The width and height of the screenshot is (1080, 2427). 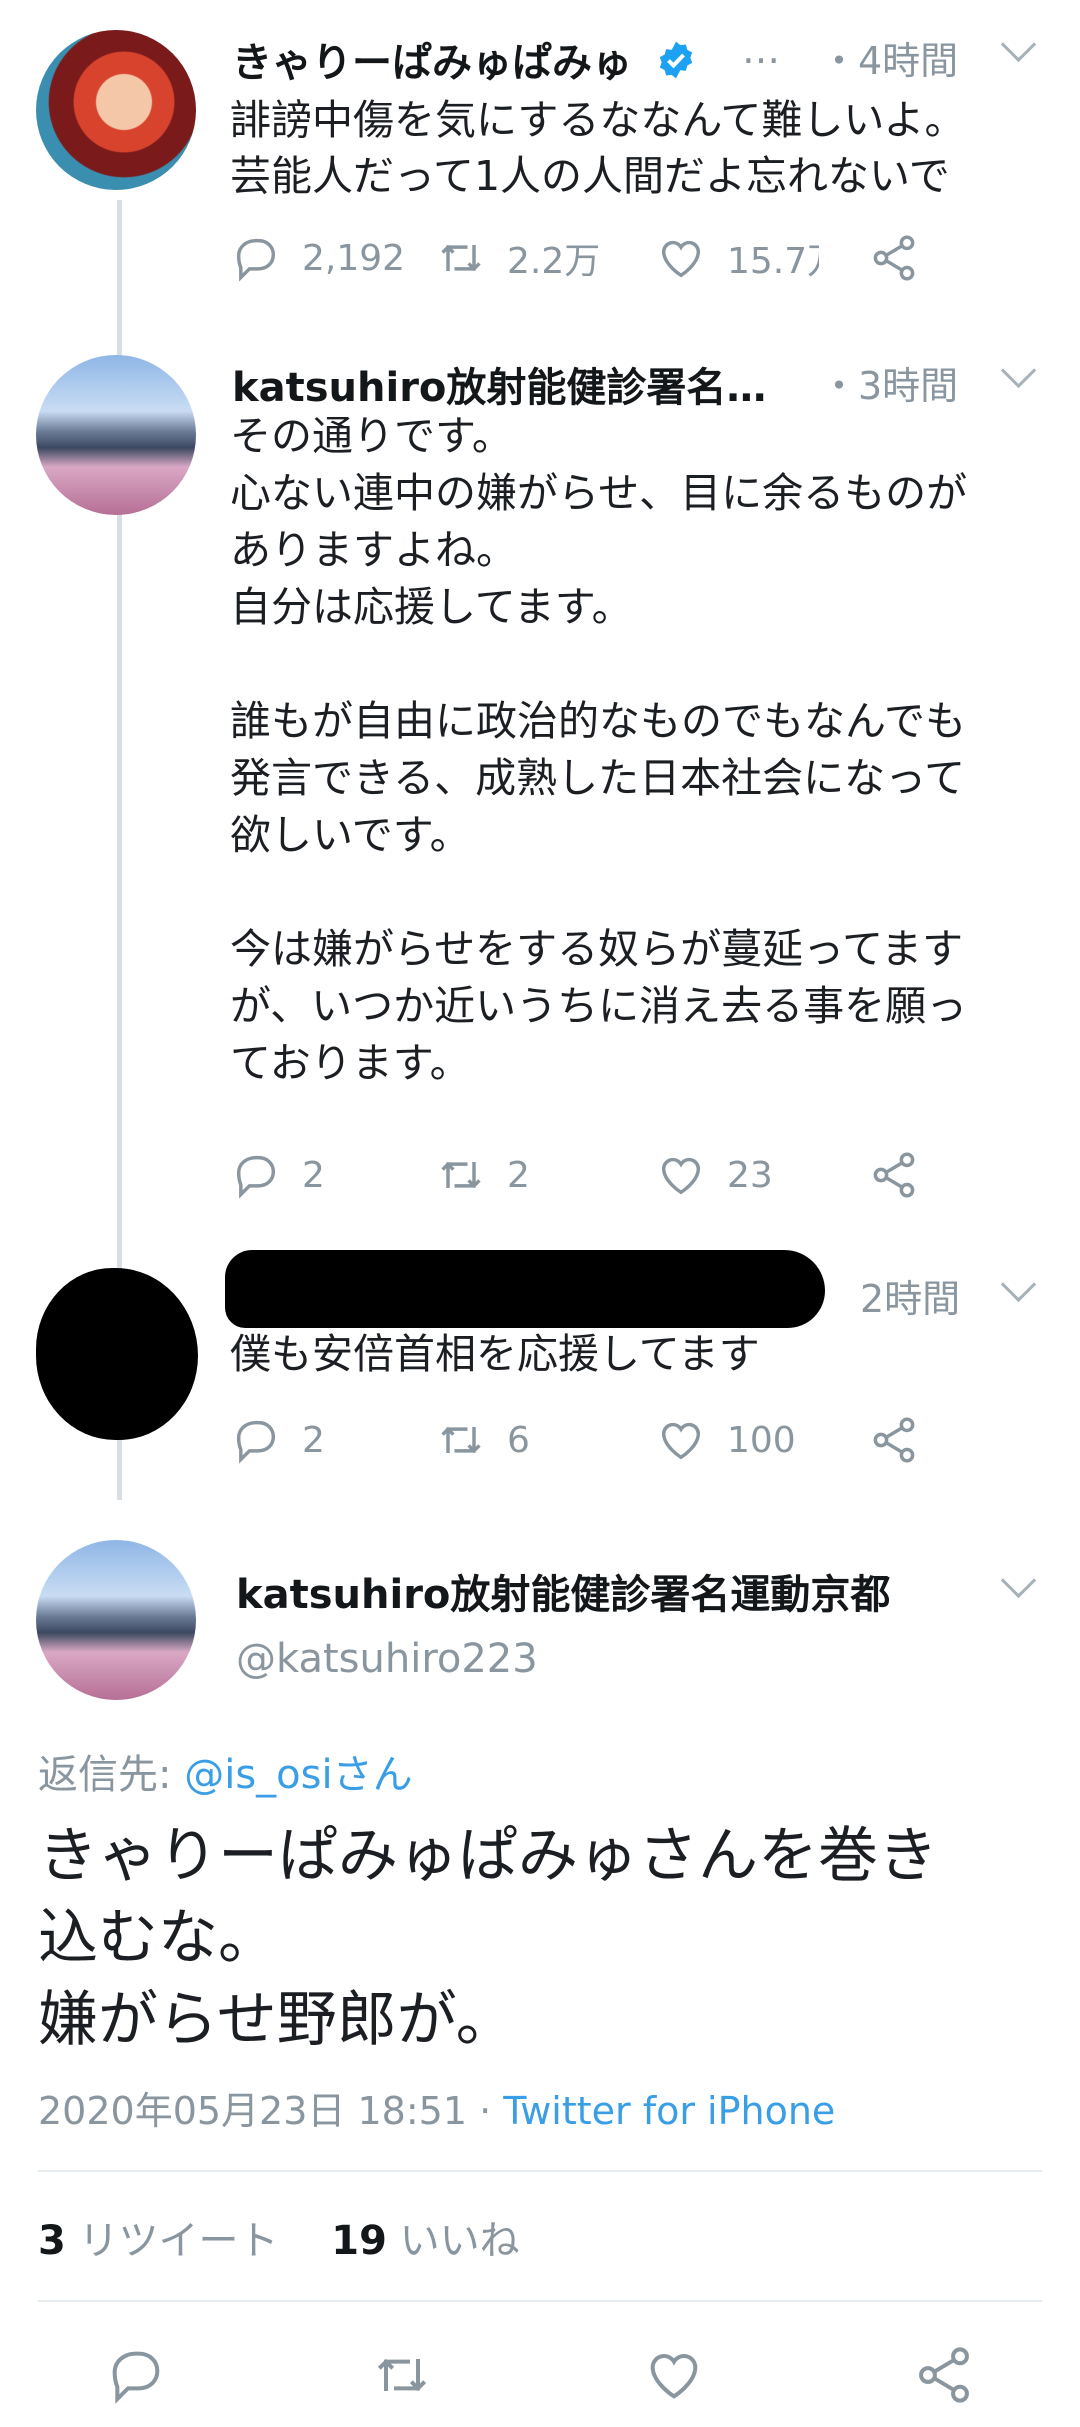 What do you see at coordinates (488, 1938) in the screenshot?
I see `main-tweet-text: きゃりーぱみゅぱみゅさんを巻き 込むな。 嫌がらせ野郎が。` at bounding box center [488, 1938].